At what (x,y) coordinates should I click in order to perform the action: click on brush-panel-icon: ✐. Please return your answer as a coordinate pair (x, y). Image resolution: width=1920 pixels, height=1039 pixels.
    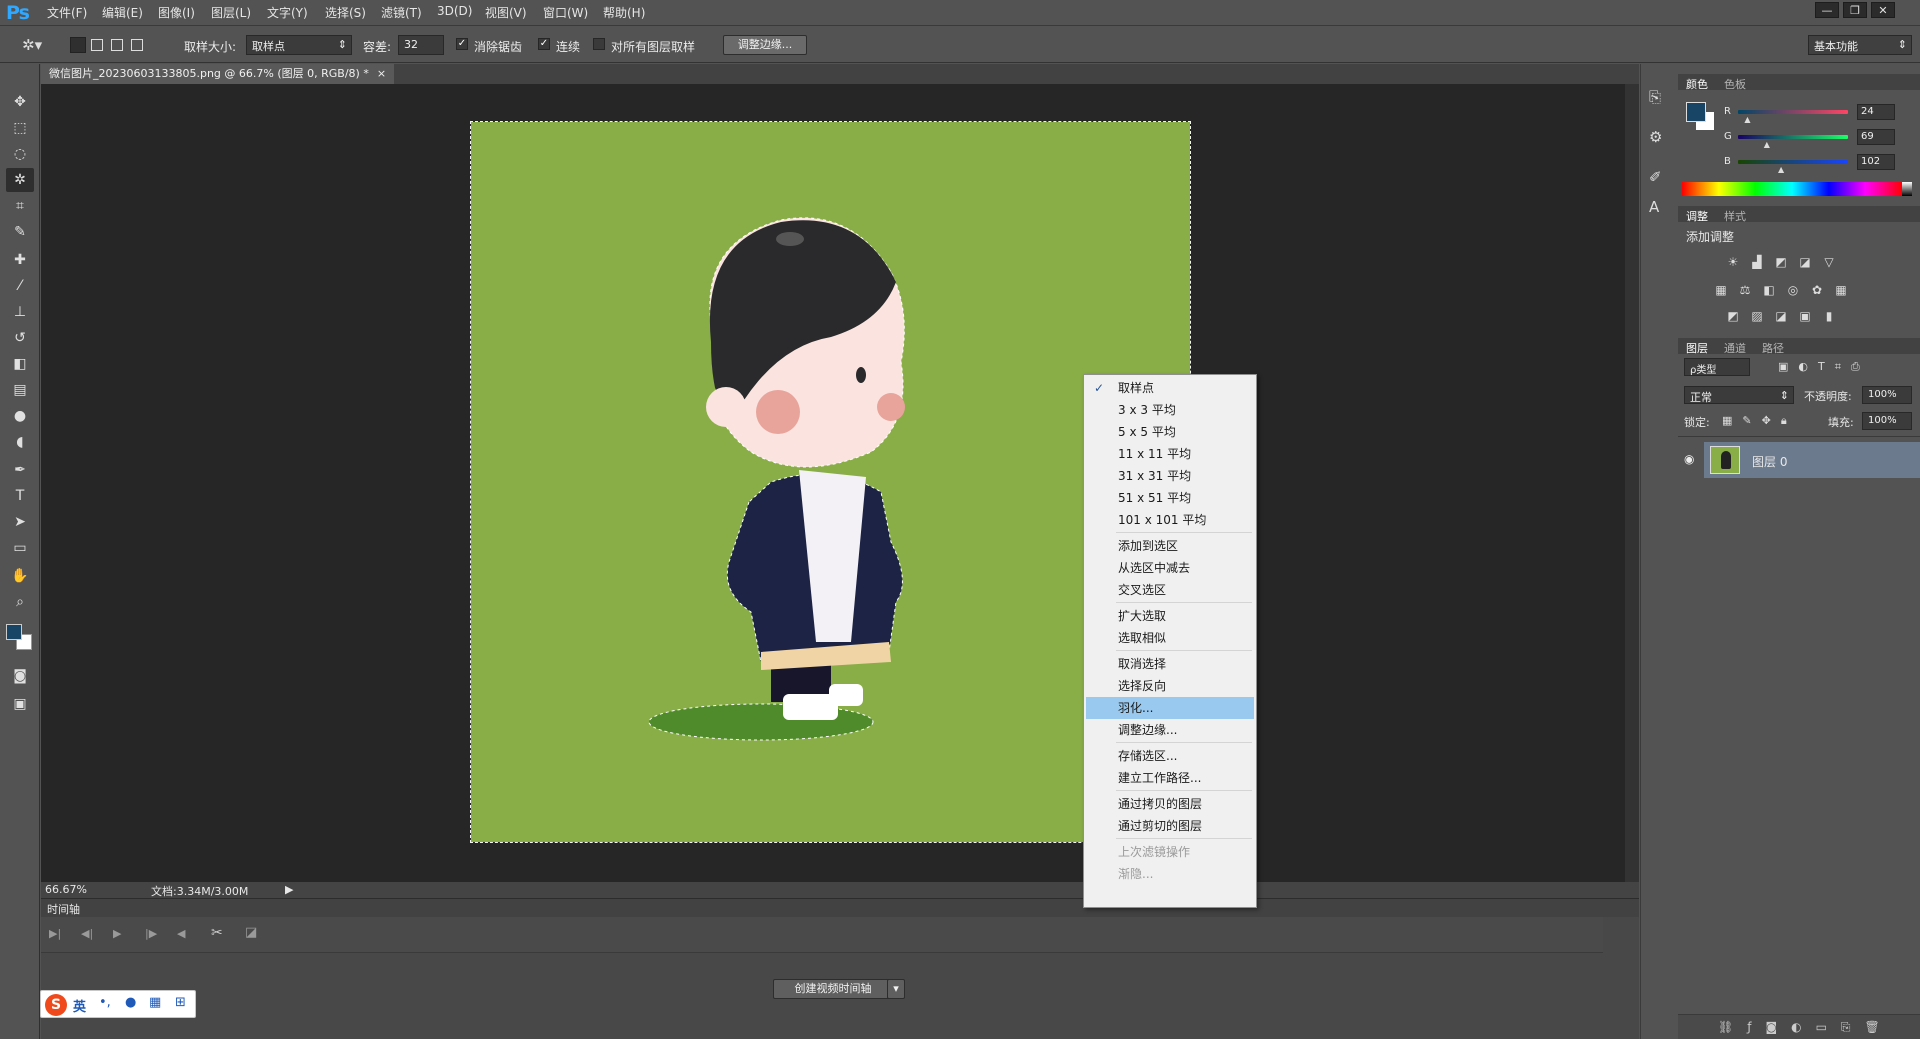
    Looking at the image, I should click on (1655, 177).